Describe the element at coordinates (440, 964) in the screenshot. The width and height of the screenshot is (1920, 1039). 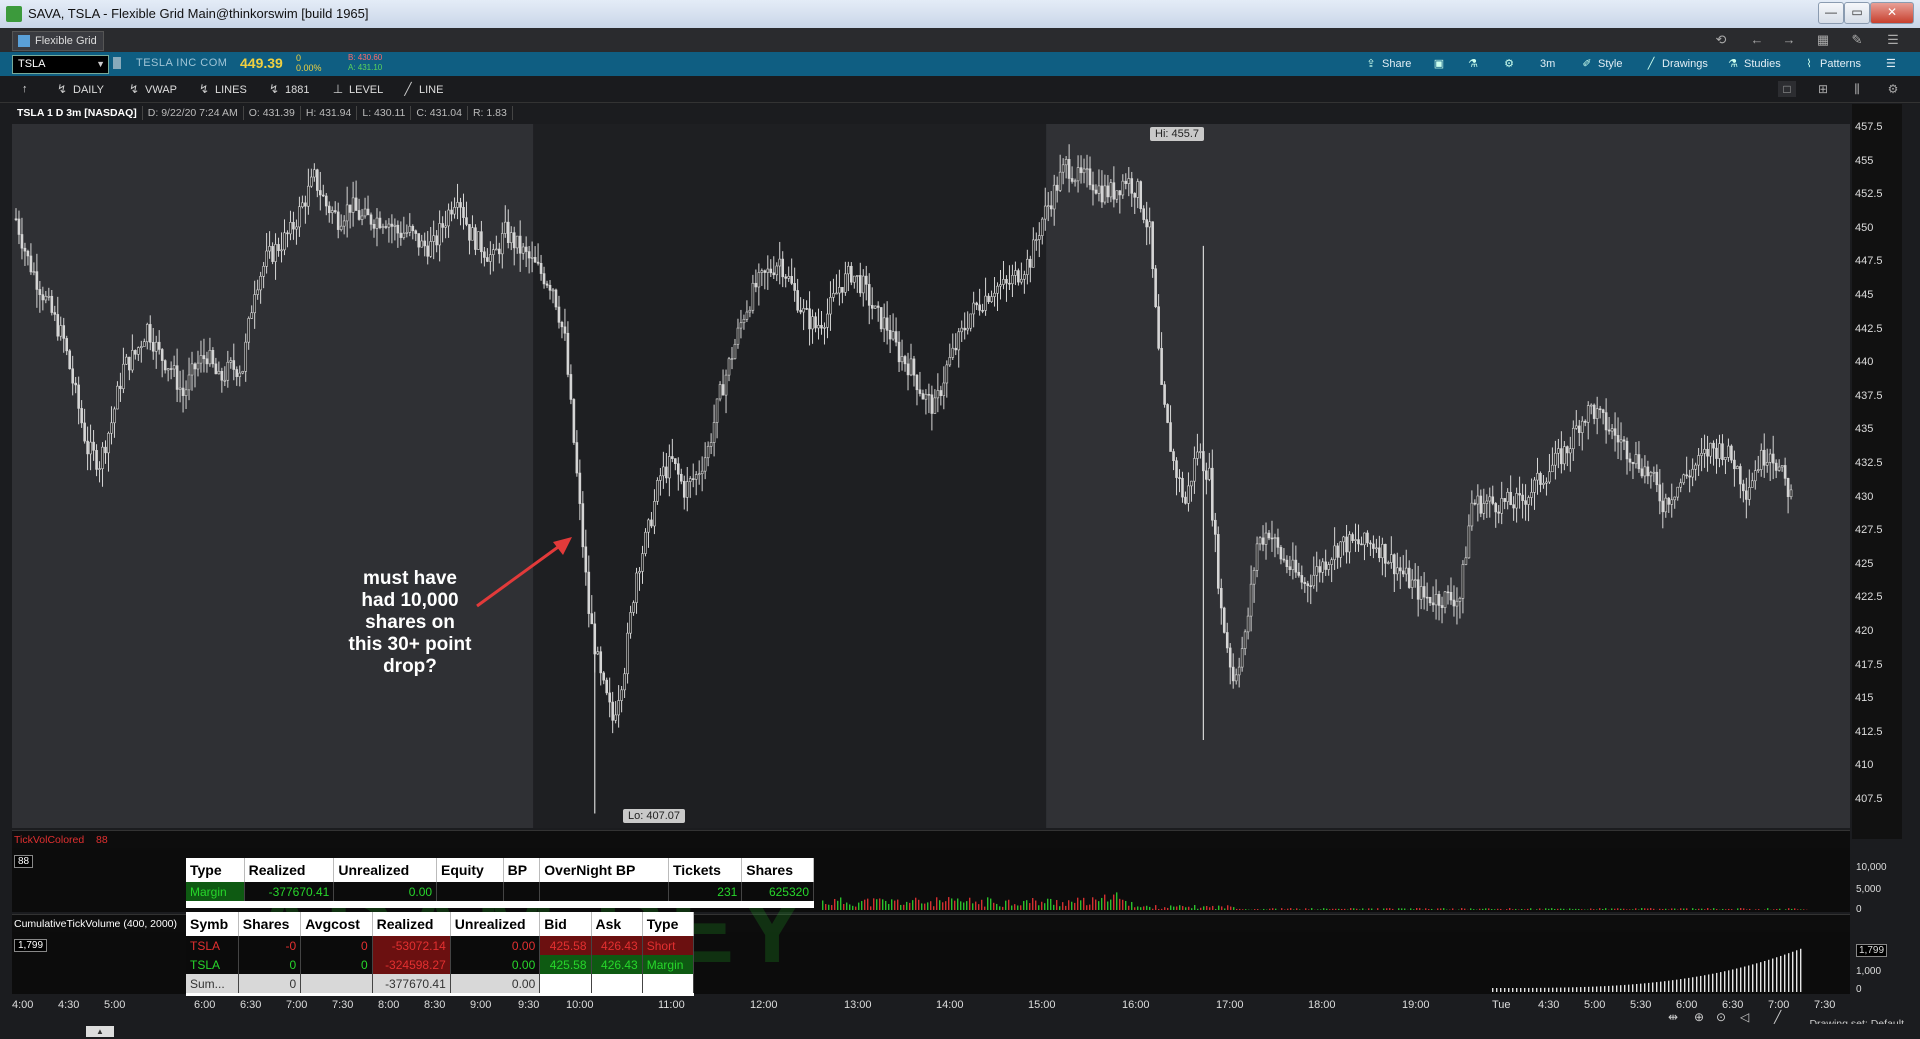
I see `table-row: TSLA 0 0 -324598.27 0.00 425.58 426.43 Margin` at that location.